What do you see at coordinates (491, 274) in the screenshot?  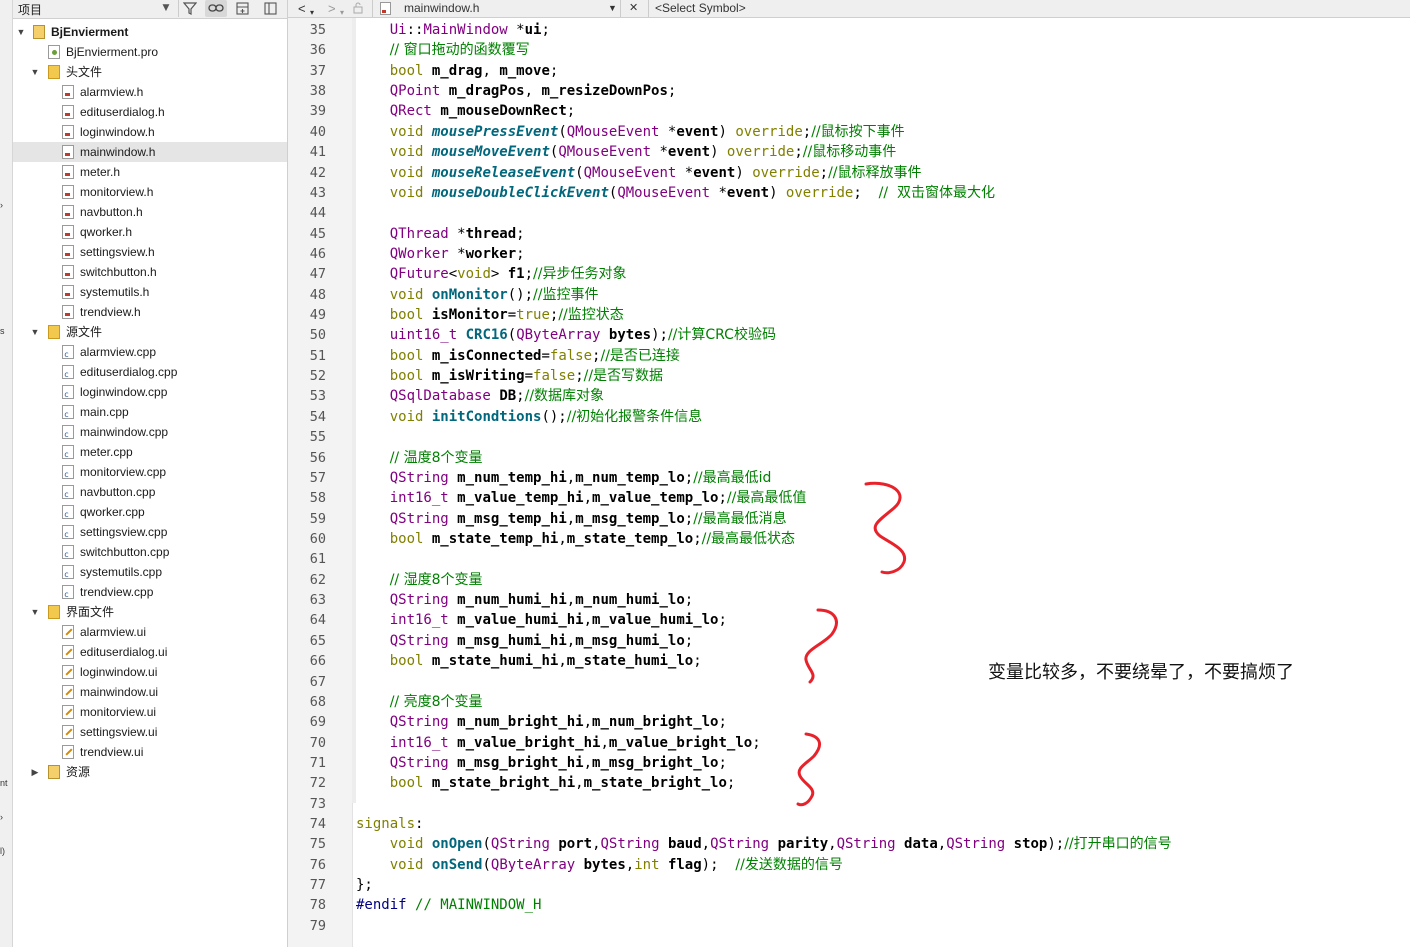 I see `code-line: QFuture<void> f1;//异步任务对象` at bounding box center [491, 274].